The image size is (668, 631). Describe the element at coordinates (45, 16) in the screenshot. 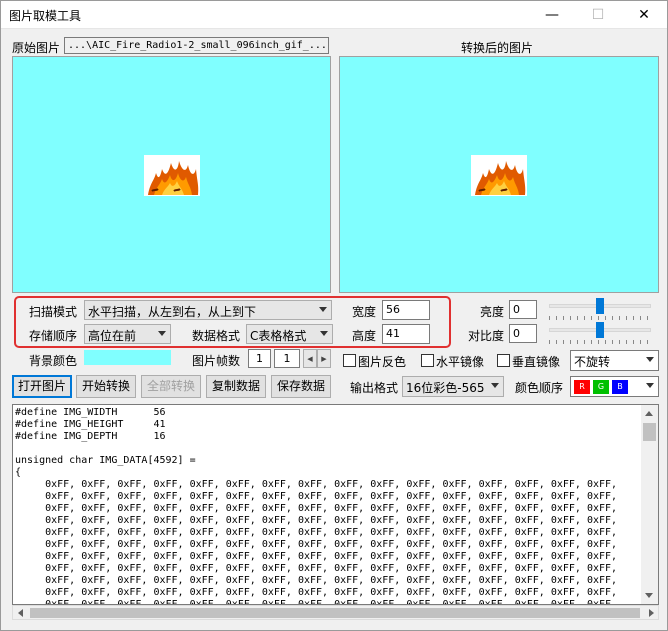

I see `window-title: 图片取模工具` at that location.